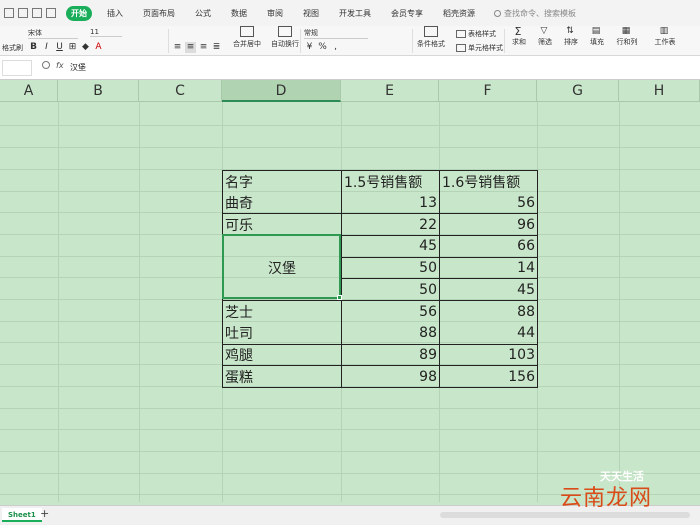 This screenshot has height=525, width=700. I want to click on tab-formulas: 公式, so click(203, 13).